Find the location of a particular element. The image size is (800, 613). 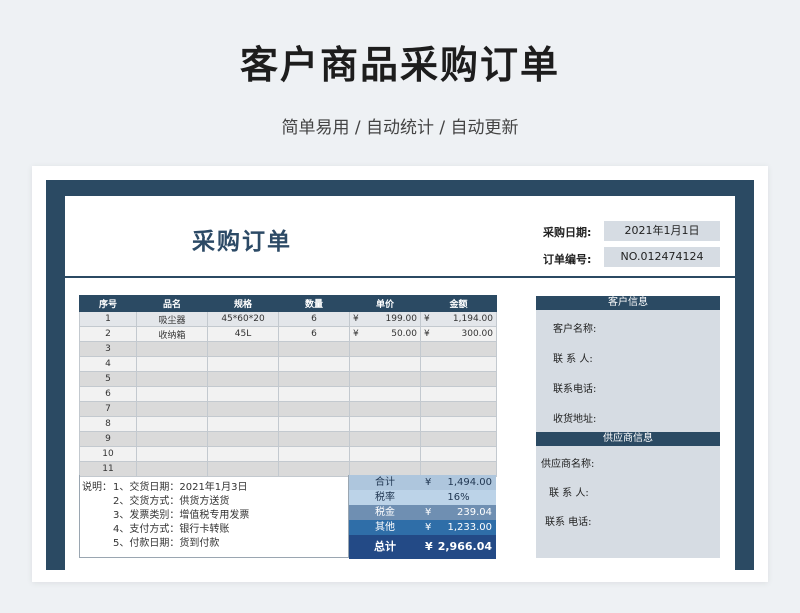

subtotal-label: 合计 is located at coordinates (385, 482).